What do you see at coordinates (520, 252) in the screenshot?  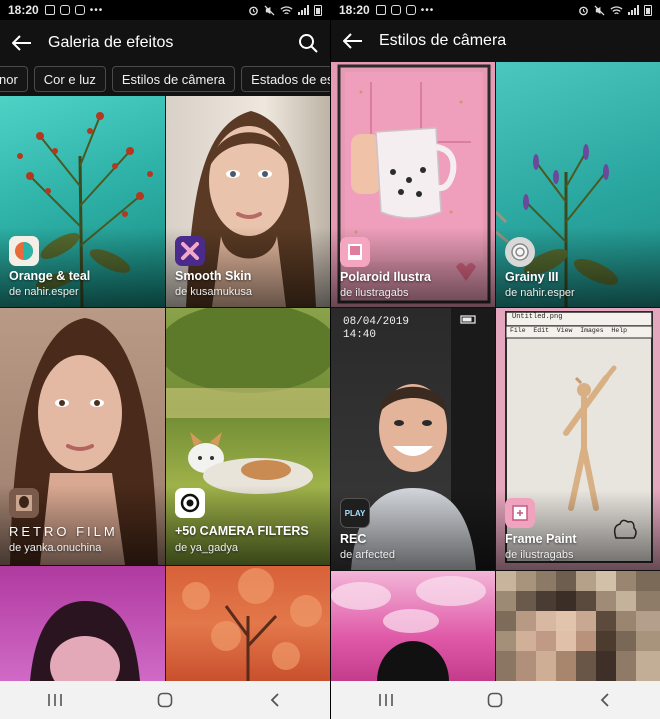 I see `grainy-icon` at bounding box center [520, 252].